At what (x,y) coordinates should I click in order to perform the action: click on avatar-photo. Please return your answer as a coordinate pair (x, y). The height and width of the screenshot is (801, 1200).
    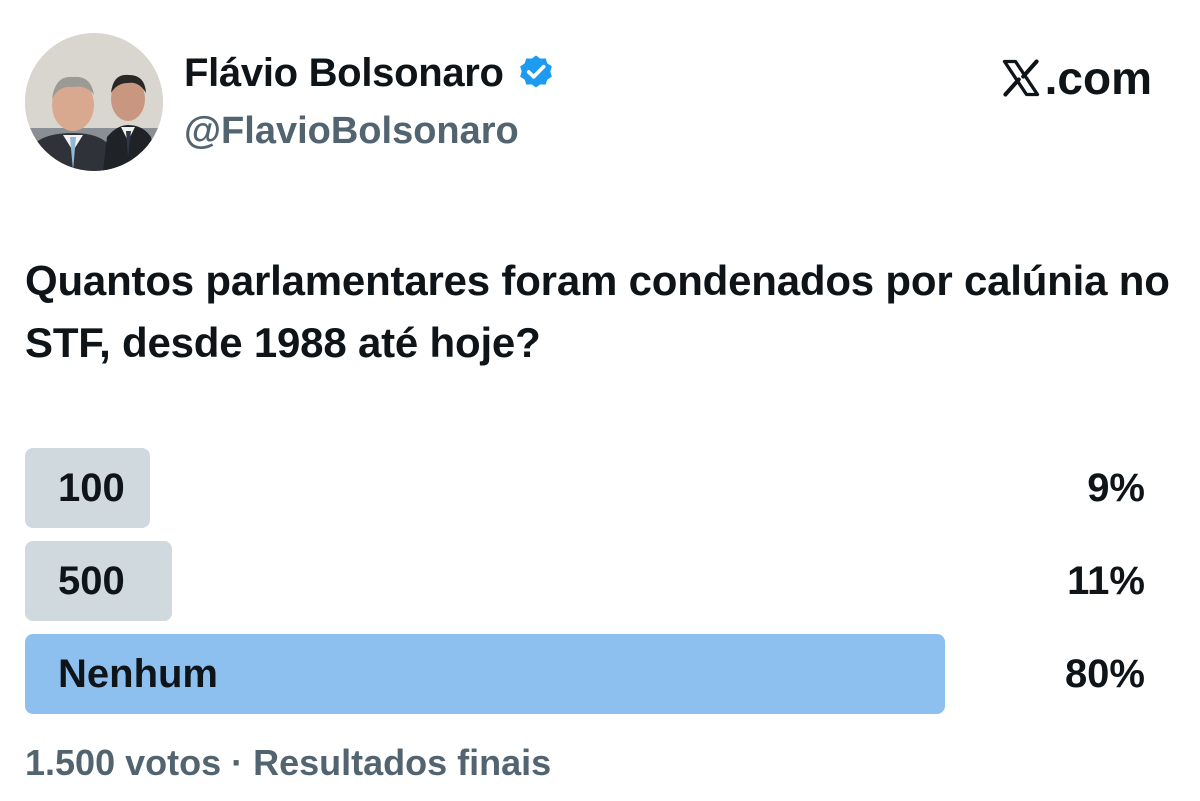
    Looking at the image, I should click on (94, 102).